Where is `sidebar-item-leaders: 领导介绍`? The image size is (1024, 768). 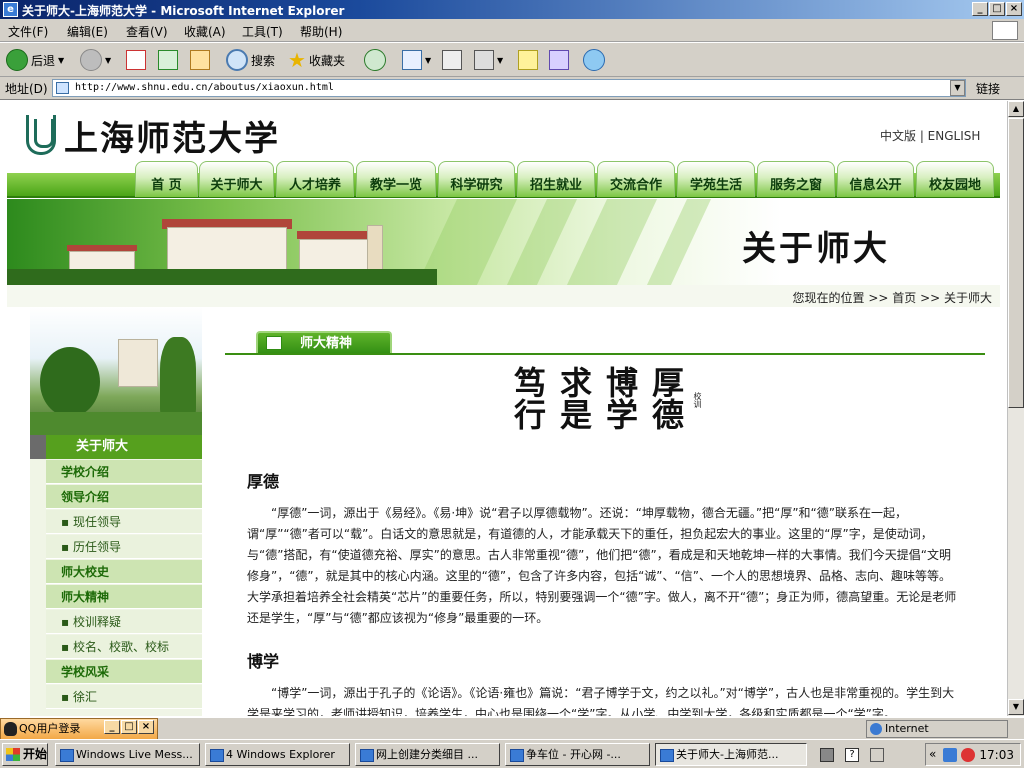
sidebar-item-leaders: 领导介绍 is located at coordinates (124, 497).